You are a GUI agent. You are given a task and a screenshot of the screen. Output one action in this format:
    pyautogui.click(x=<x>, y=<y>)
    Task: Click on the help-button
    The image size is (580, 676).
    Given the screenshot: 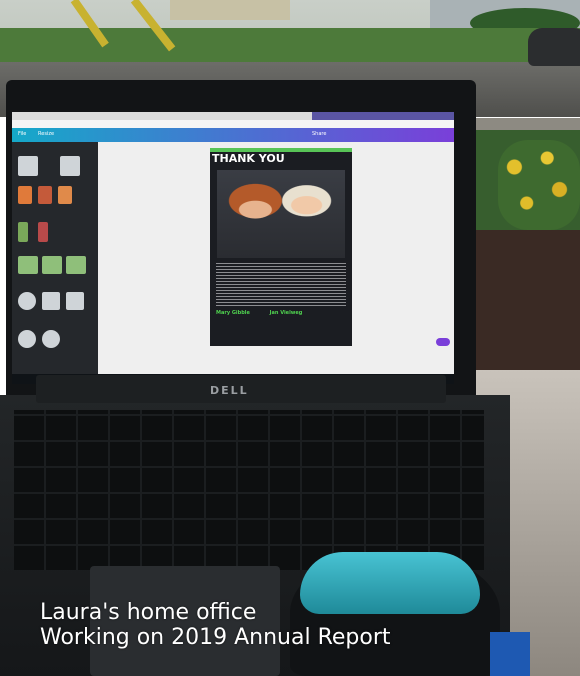 What is the action you would take?
    pyautogui.click(x=443, y=342)
    